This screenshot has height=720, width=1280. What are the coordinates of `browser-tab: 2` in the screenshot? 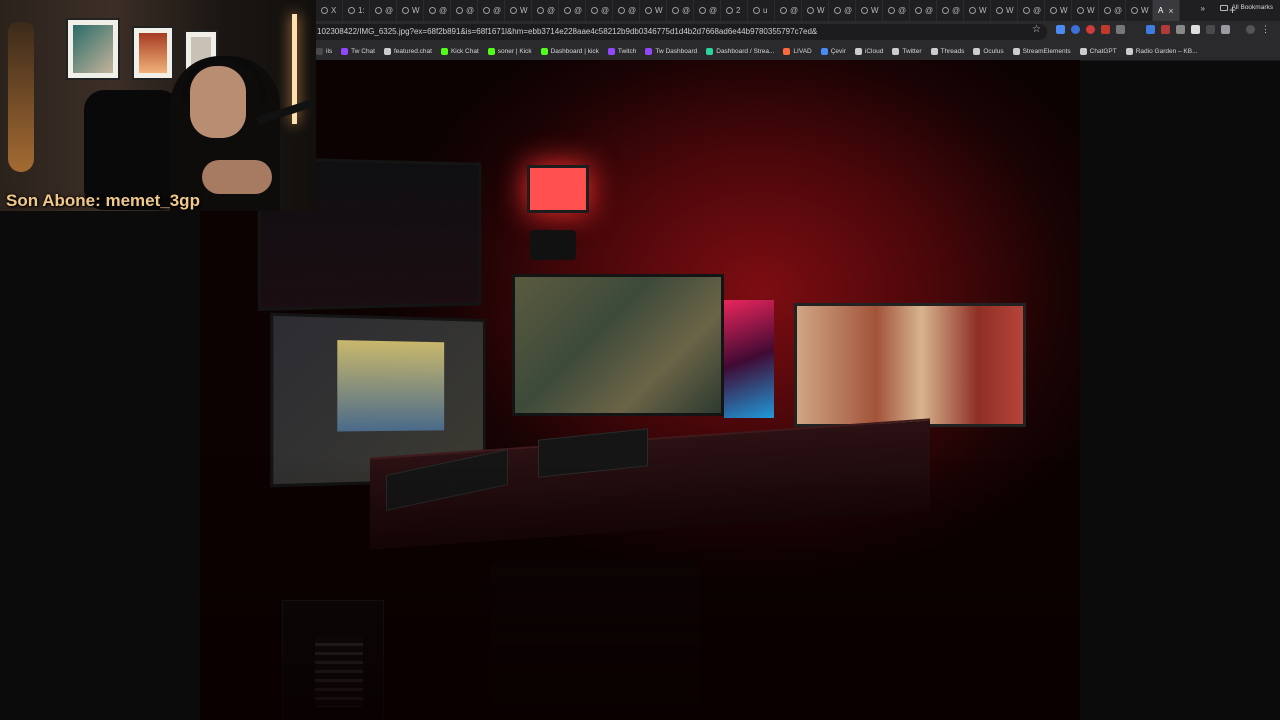 It's located at (734, 10).